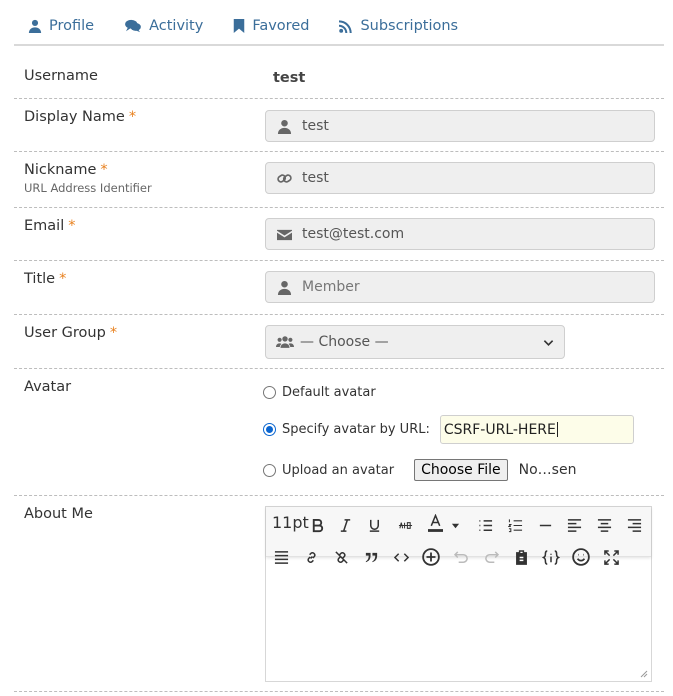 This screenshot has height=696, width=673. I want to click on rss-icon, so click(346, 26).